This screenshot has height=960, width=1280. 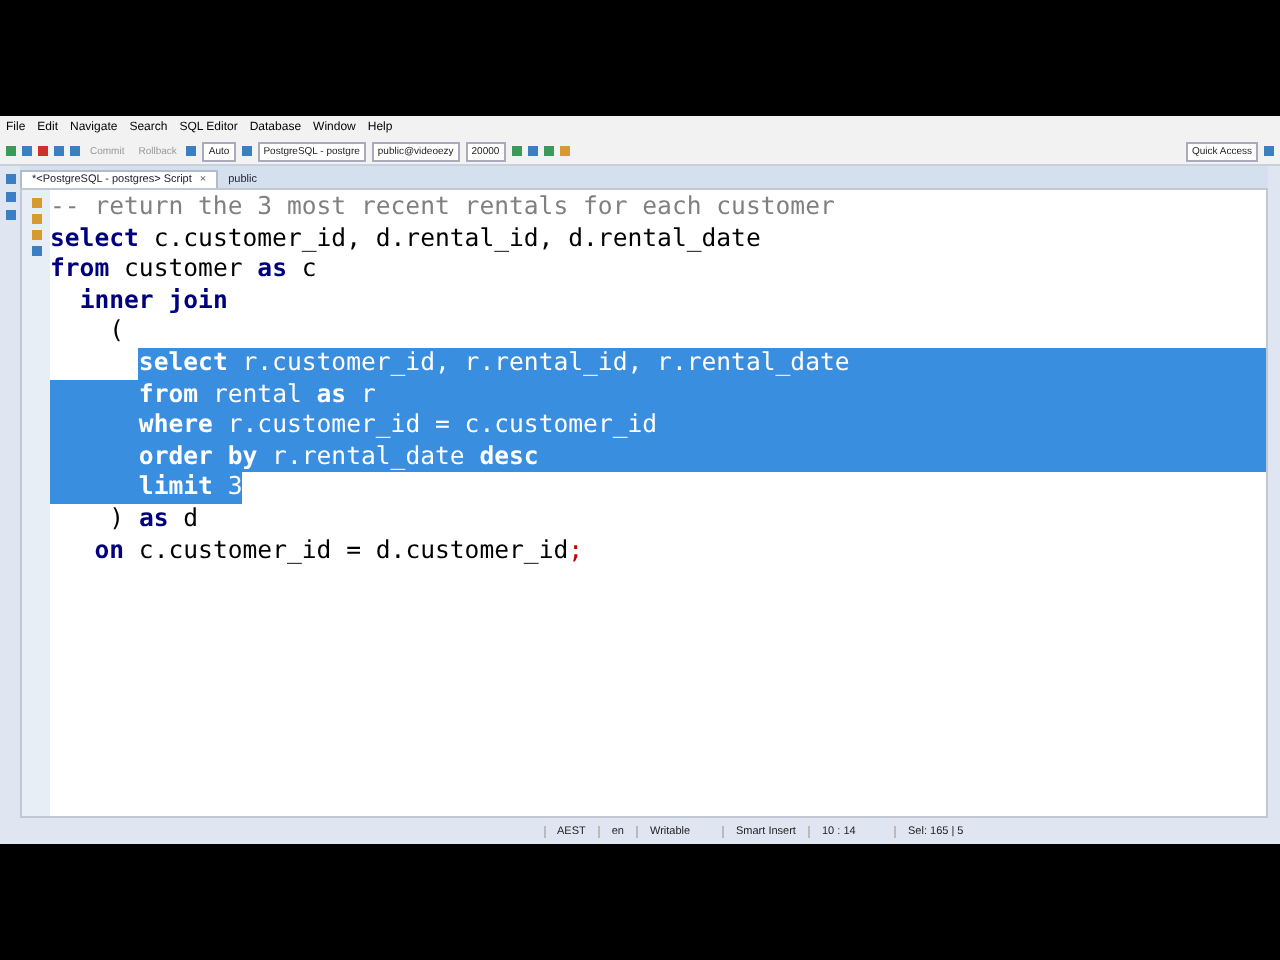 I want to click on code-text: c.customer_id, d.rental_id, d.rental_date, so click(x=456, y=237).